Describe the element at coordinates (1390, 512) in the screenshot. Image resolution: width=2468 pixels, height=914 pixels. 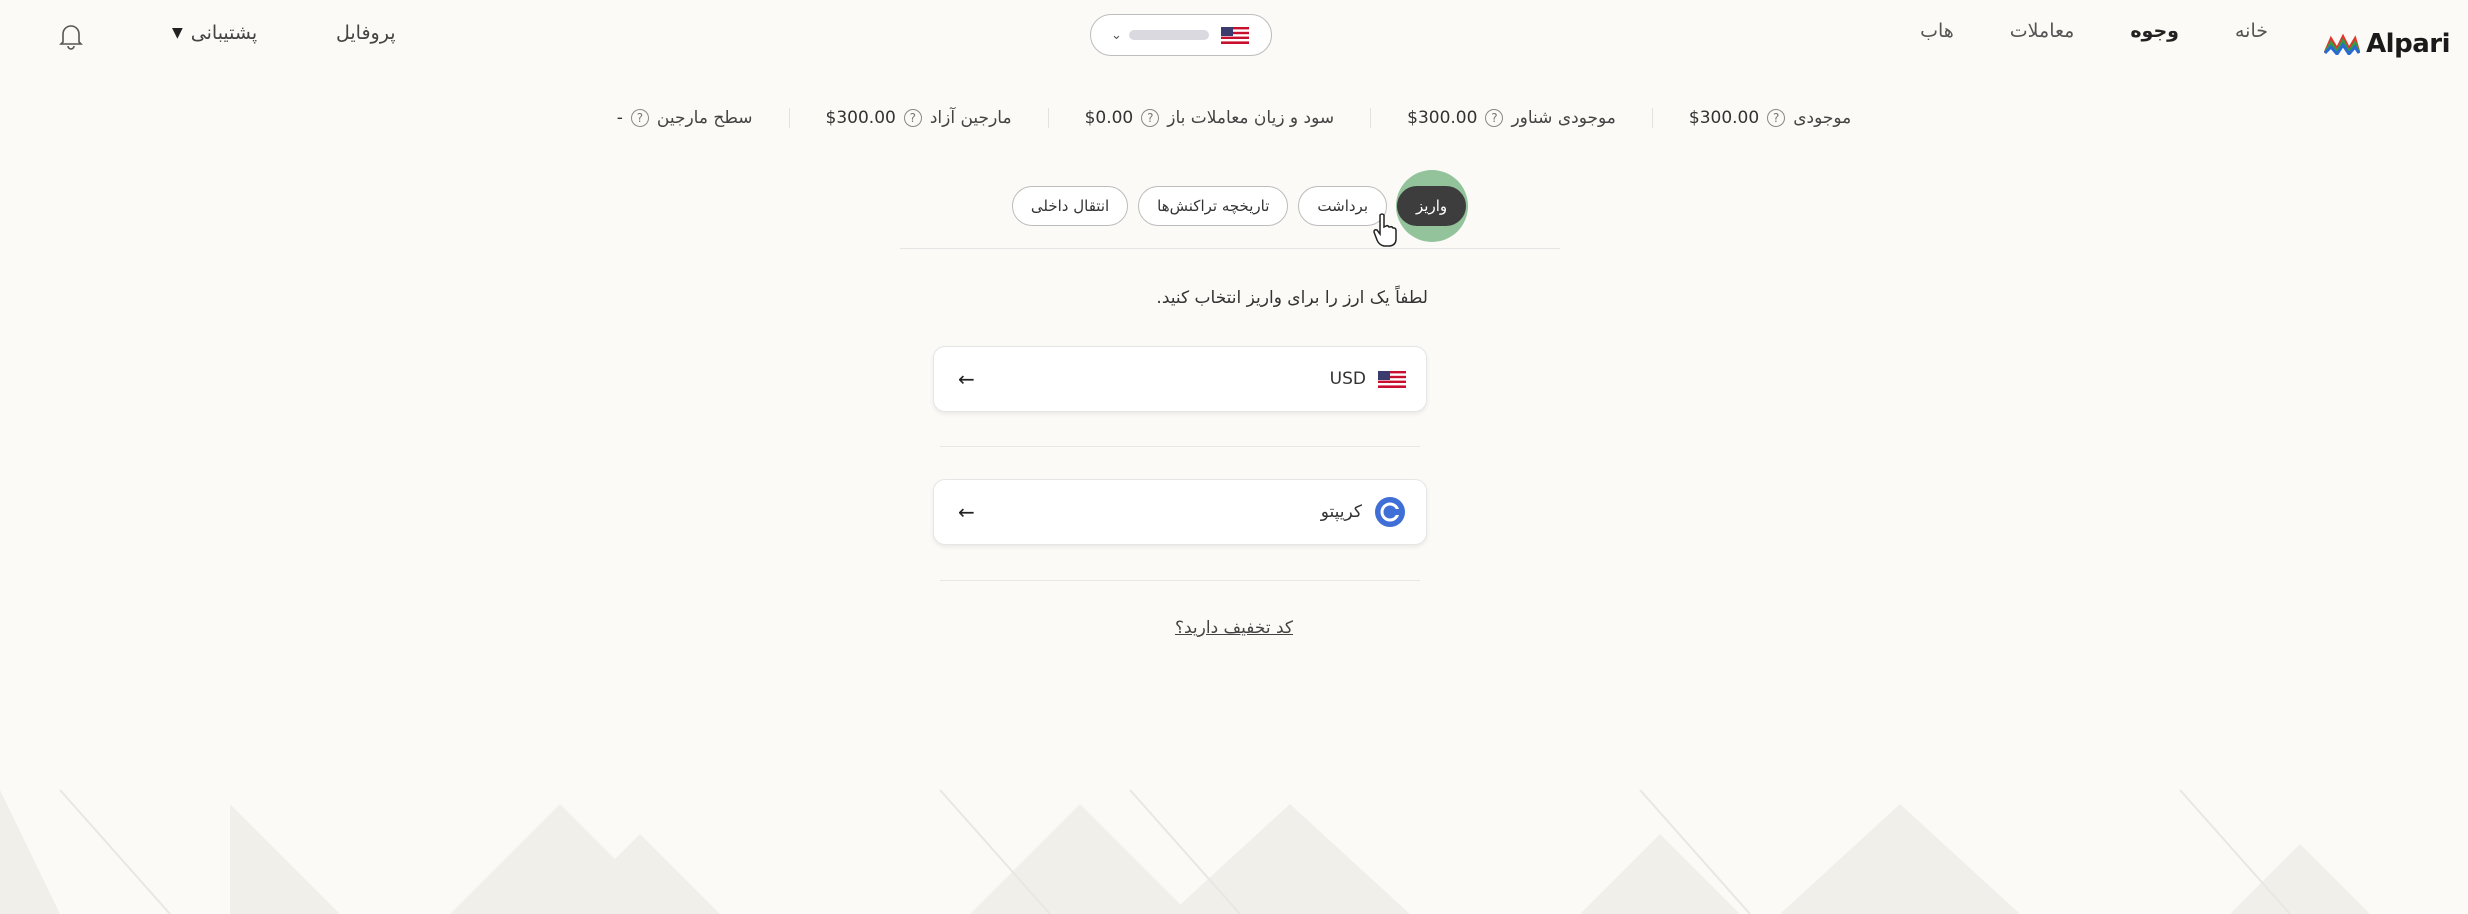
I see `crypto-coin-icon` at that location.